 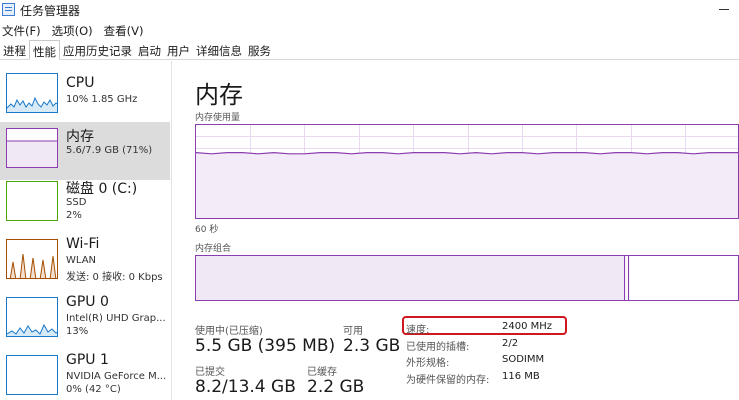 What do you see at coordinates (448, 380) in the screenshot?
I see `hardware-reserved-label: 为硬件保留的内存:` at bounding box center [448, 380].